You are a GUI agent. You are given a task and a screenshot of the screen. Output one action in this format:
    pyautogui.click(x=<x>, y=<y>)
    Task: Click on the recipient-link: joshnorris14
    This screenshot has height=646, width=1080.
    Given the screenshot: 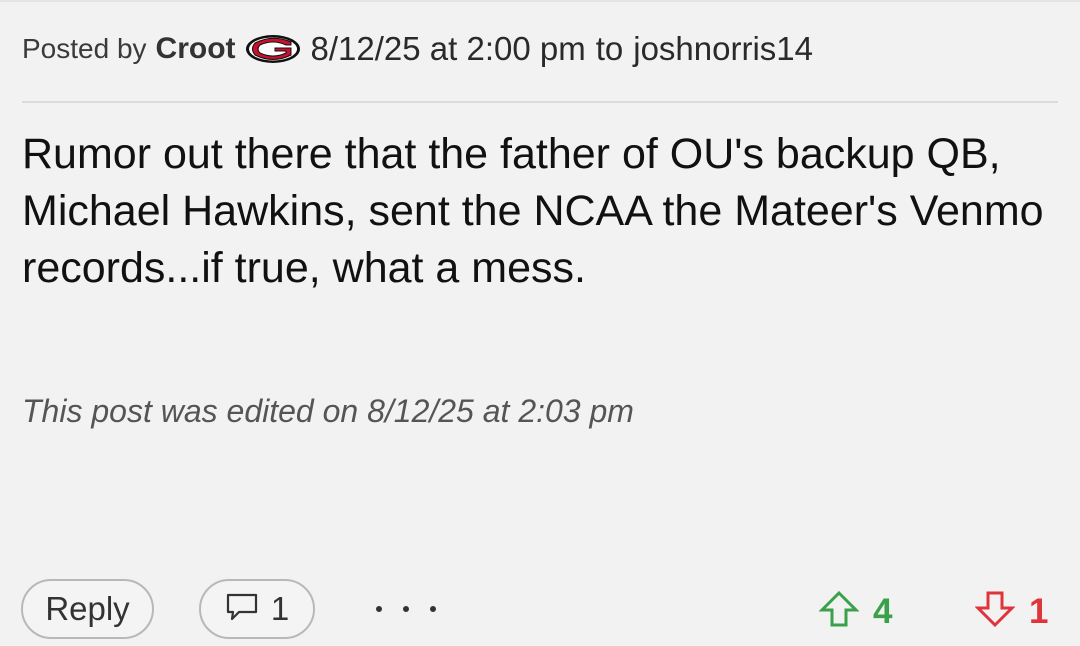 What is the action you would take?
    pyautogui.click(x=723, y=49)
    